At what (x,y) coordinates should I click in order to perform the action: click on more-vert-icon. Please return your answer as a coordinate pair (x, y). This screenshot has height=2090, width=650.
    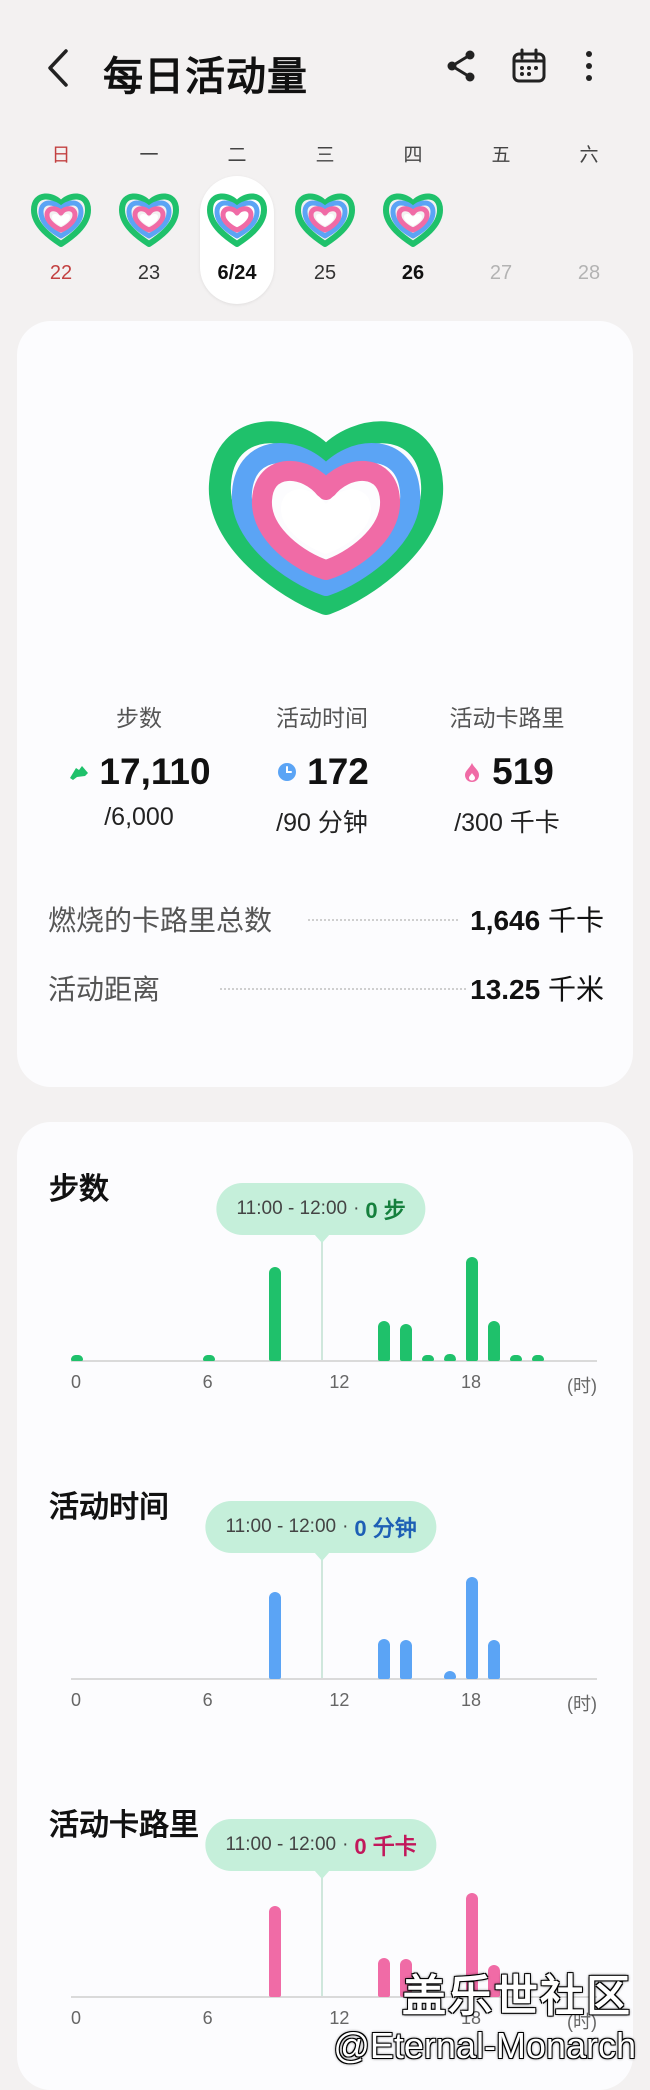
    Looking at the image, I should click on (589, 66).